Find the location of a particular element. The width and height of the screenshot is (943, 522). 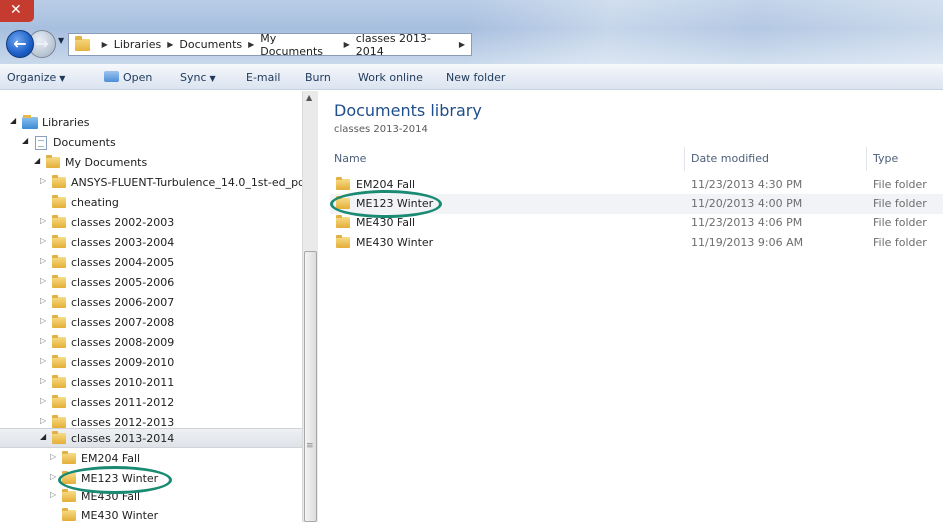

breadcrumb-documents: Documents is located at coordinates (210, 44).